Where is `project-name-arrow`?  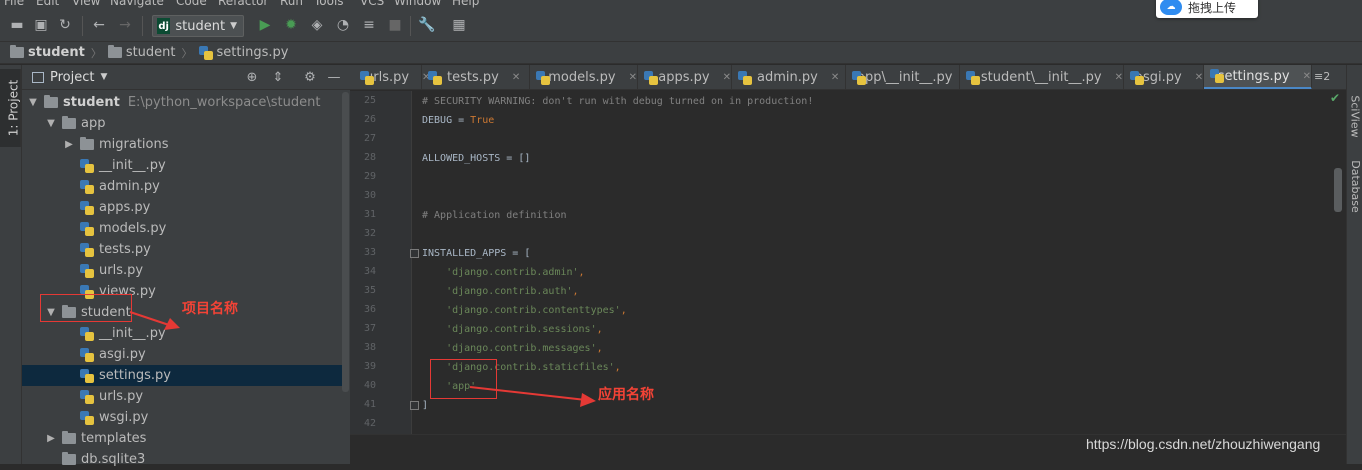
project-name-arrow is located at coordinates (154, 320).